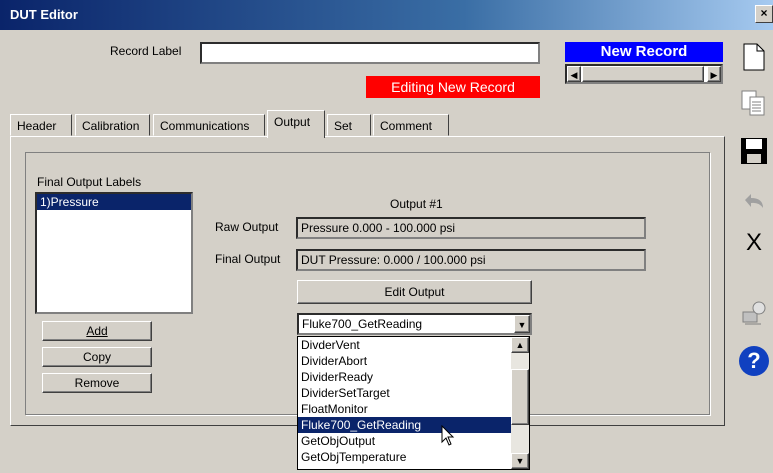  I want to click on dropdown-option: DividerAbort, so click(404, 361).